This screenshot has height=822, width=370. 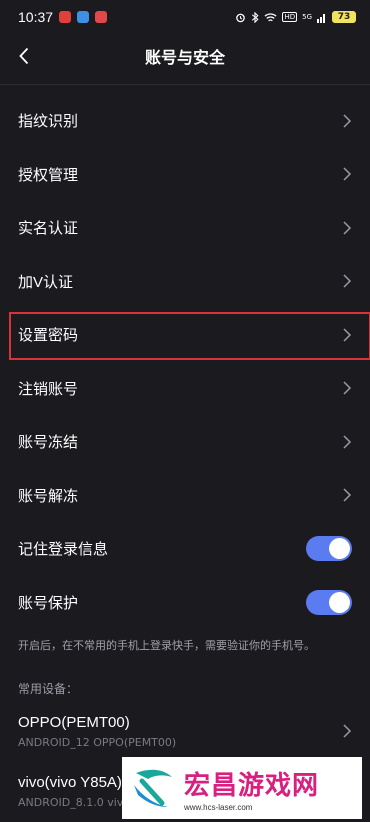 I want to click on wifi-icon, so click(x=270, y=16).